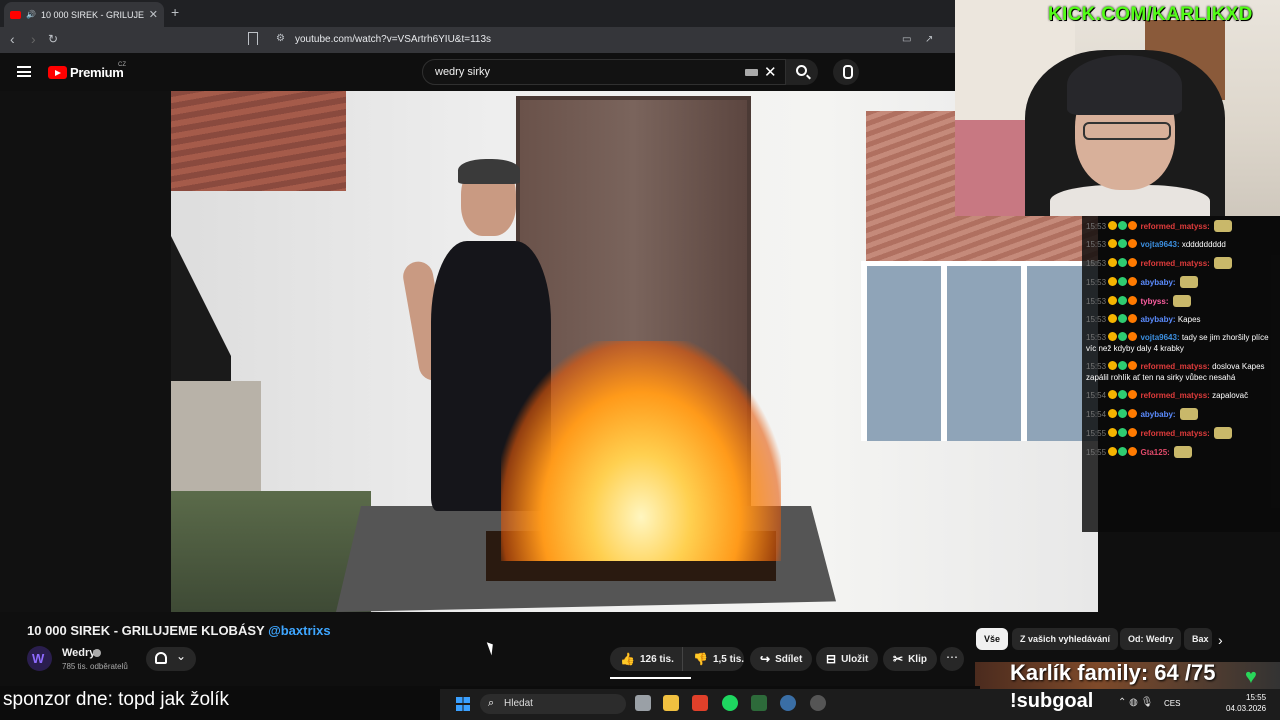  I want to click on clock-date: 04.03.2026, so click(1246, 708).